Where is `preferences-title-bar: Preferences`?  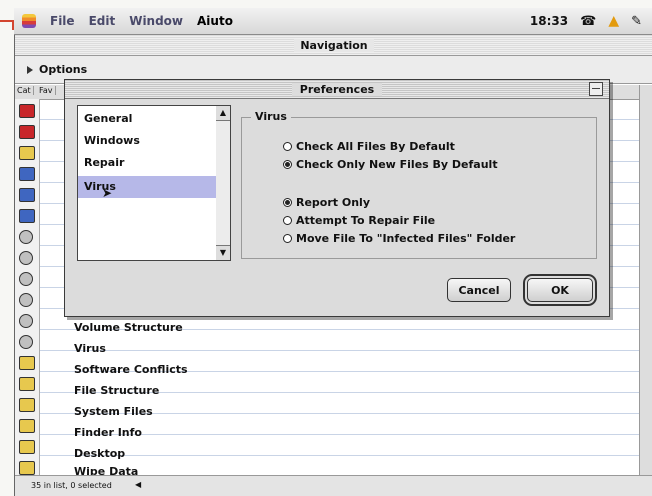
preferences-title-bar: Preferences is located at coordinates (337, 89).